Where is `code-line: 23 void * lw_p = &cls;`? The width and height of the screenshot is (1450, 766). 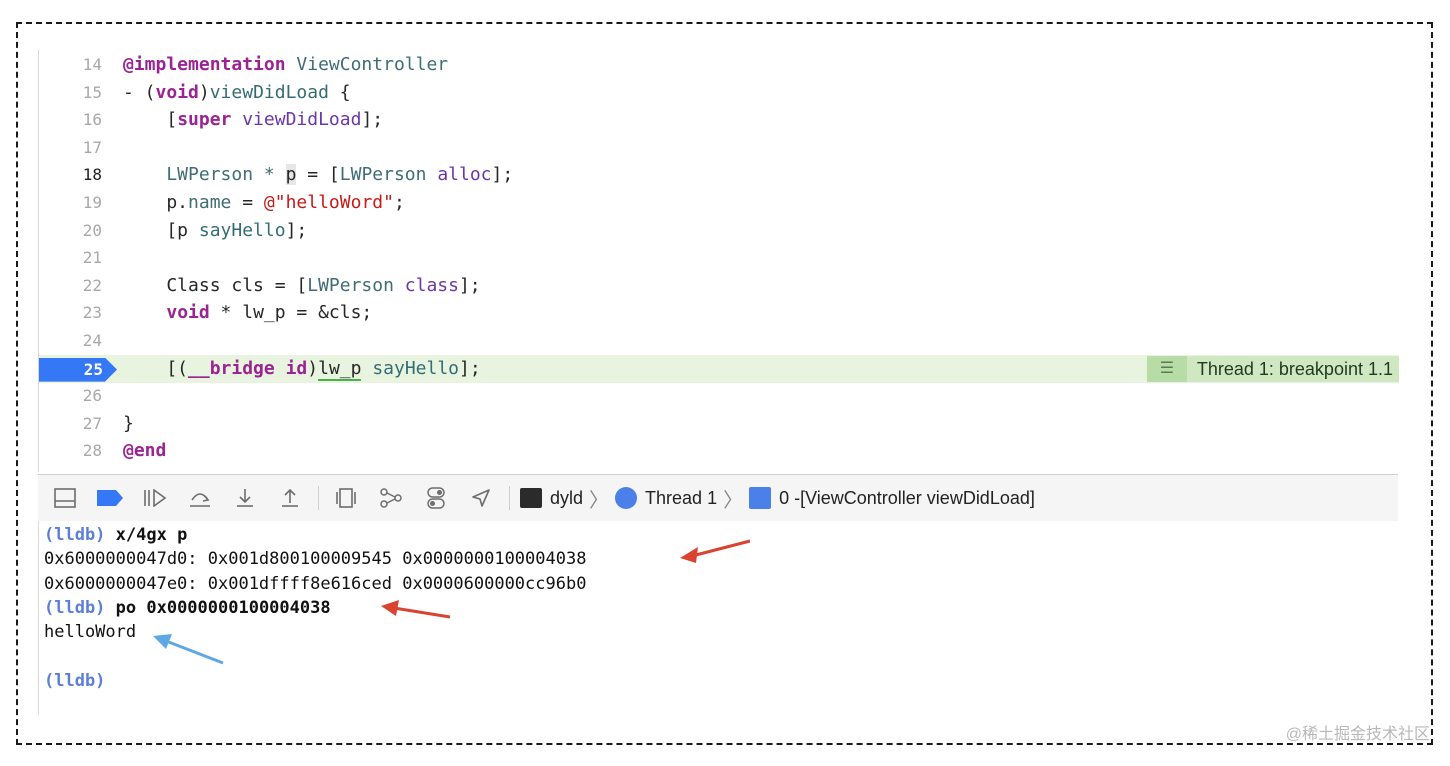 code-line: 23 void * lw_p = &cls; is located at coordinates (719, 313).